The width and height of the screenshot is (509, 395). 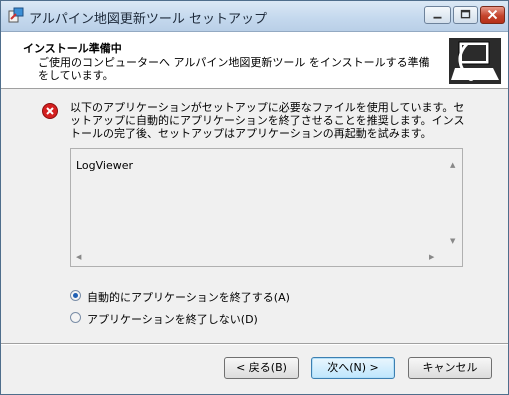 What do you see at coordinates (452, 241) in the screenshot?
I see `scroll-down-icon: ▼` at bounding box center [452, 241].